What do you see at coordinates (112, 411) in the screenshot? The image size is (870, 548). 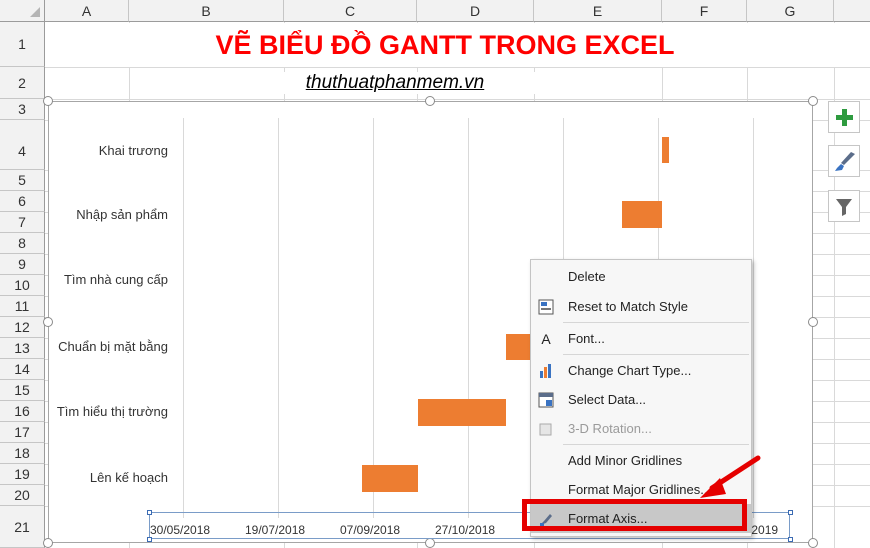 I see `category-label: Tìm hiểu thị trường` at bounding box center [112, 411].